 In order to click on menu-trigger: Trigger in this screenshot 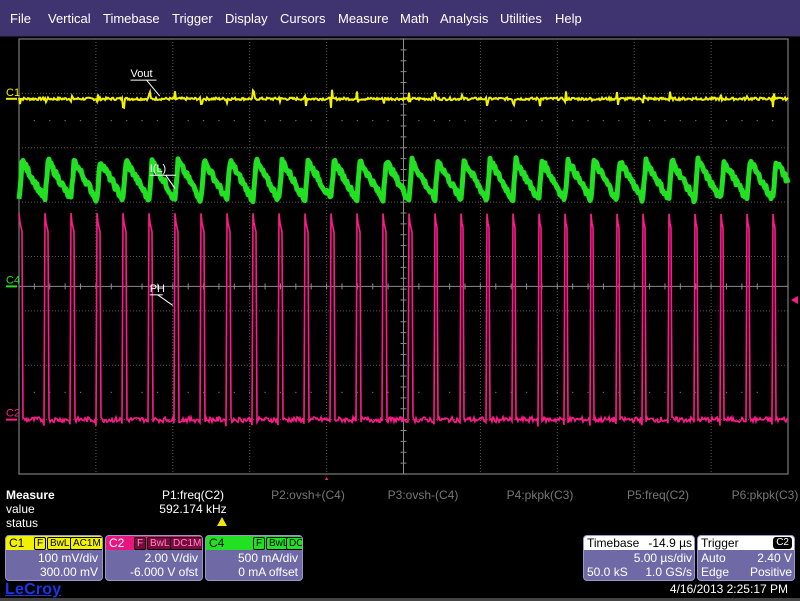, I will do `click(192, 18)`.